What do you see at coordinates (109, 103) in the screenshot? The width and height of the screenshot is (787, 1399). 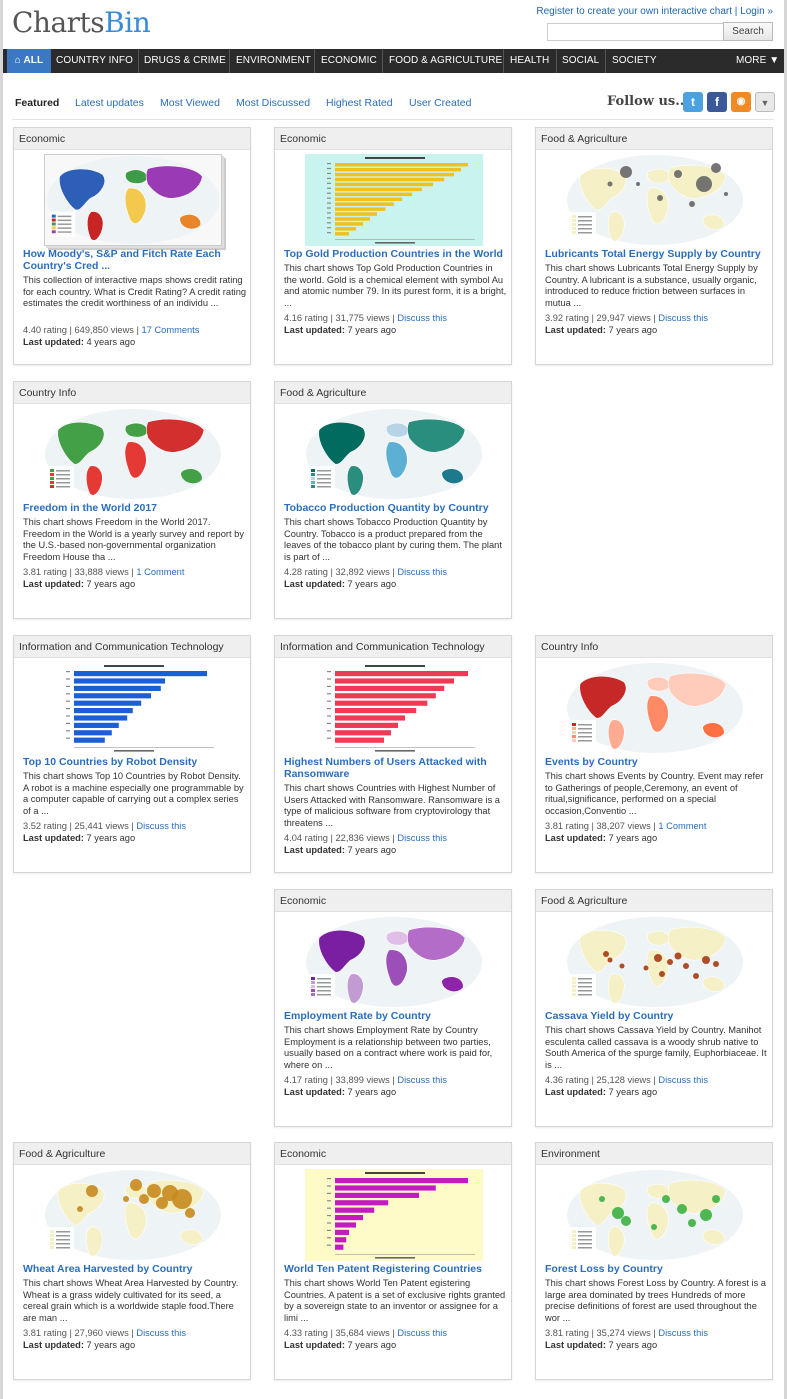 I see `tab-latest-updates: Latest updates` at bounding box center [109, 103].